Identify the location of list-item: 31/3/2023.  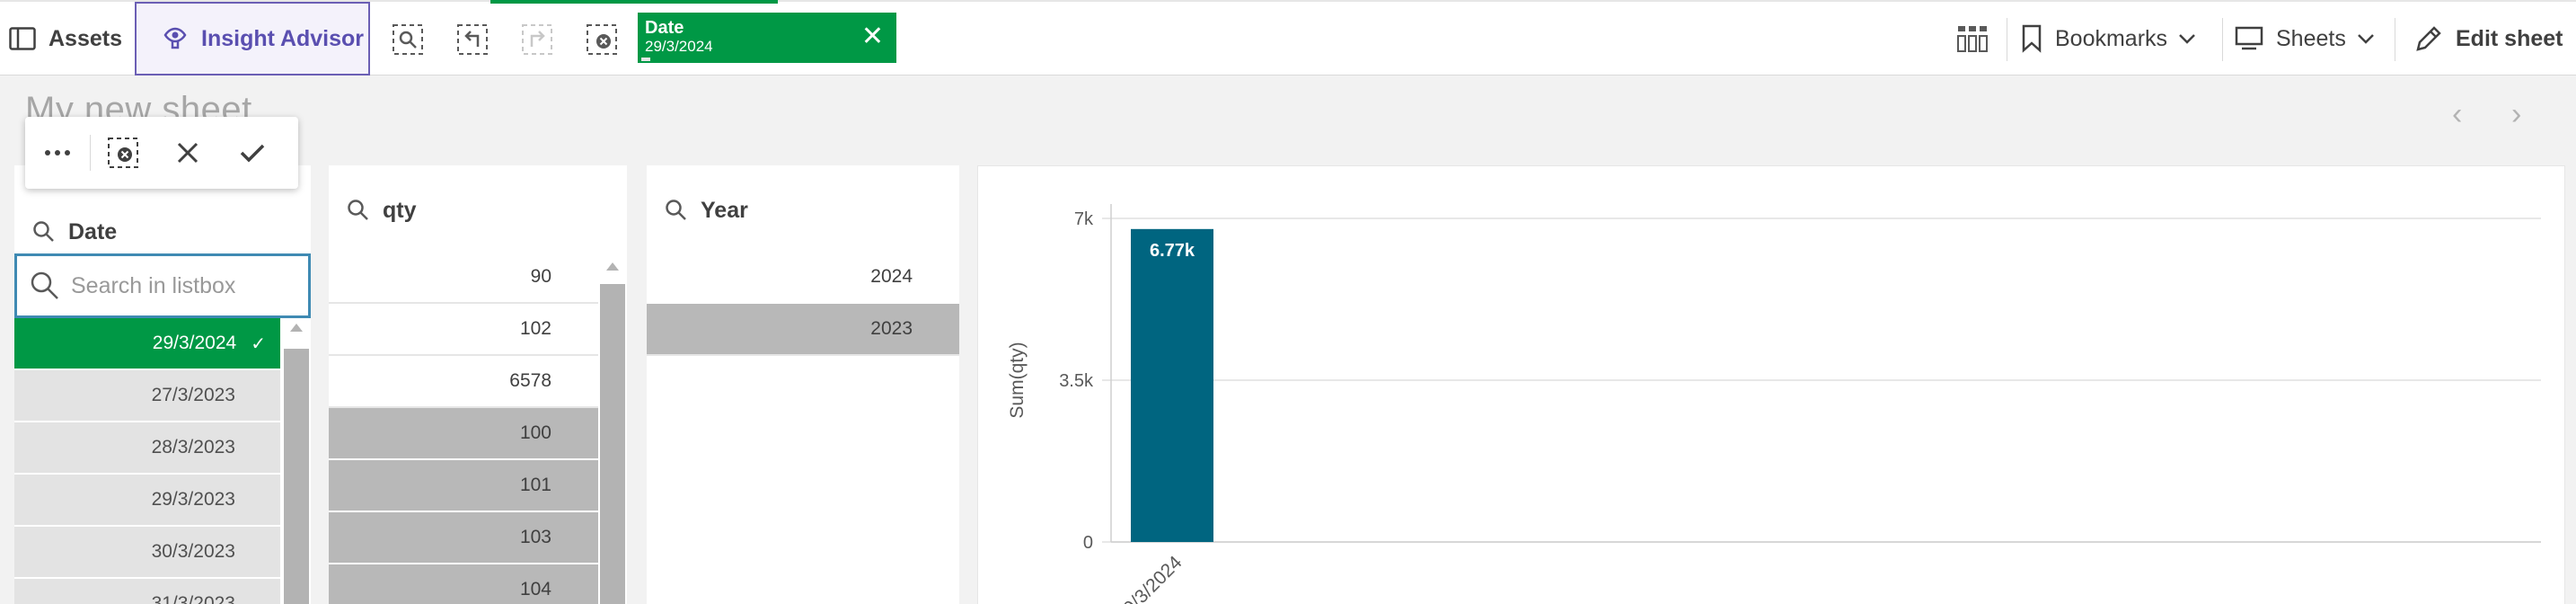
(147, 591).